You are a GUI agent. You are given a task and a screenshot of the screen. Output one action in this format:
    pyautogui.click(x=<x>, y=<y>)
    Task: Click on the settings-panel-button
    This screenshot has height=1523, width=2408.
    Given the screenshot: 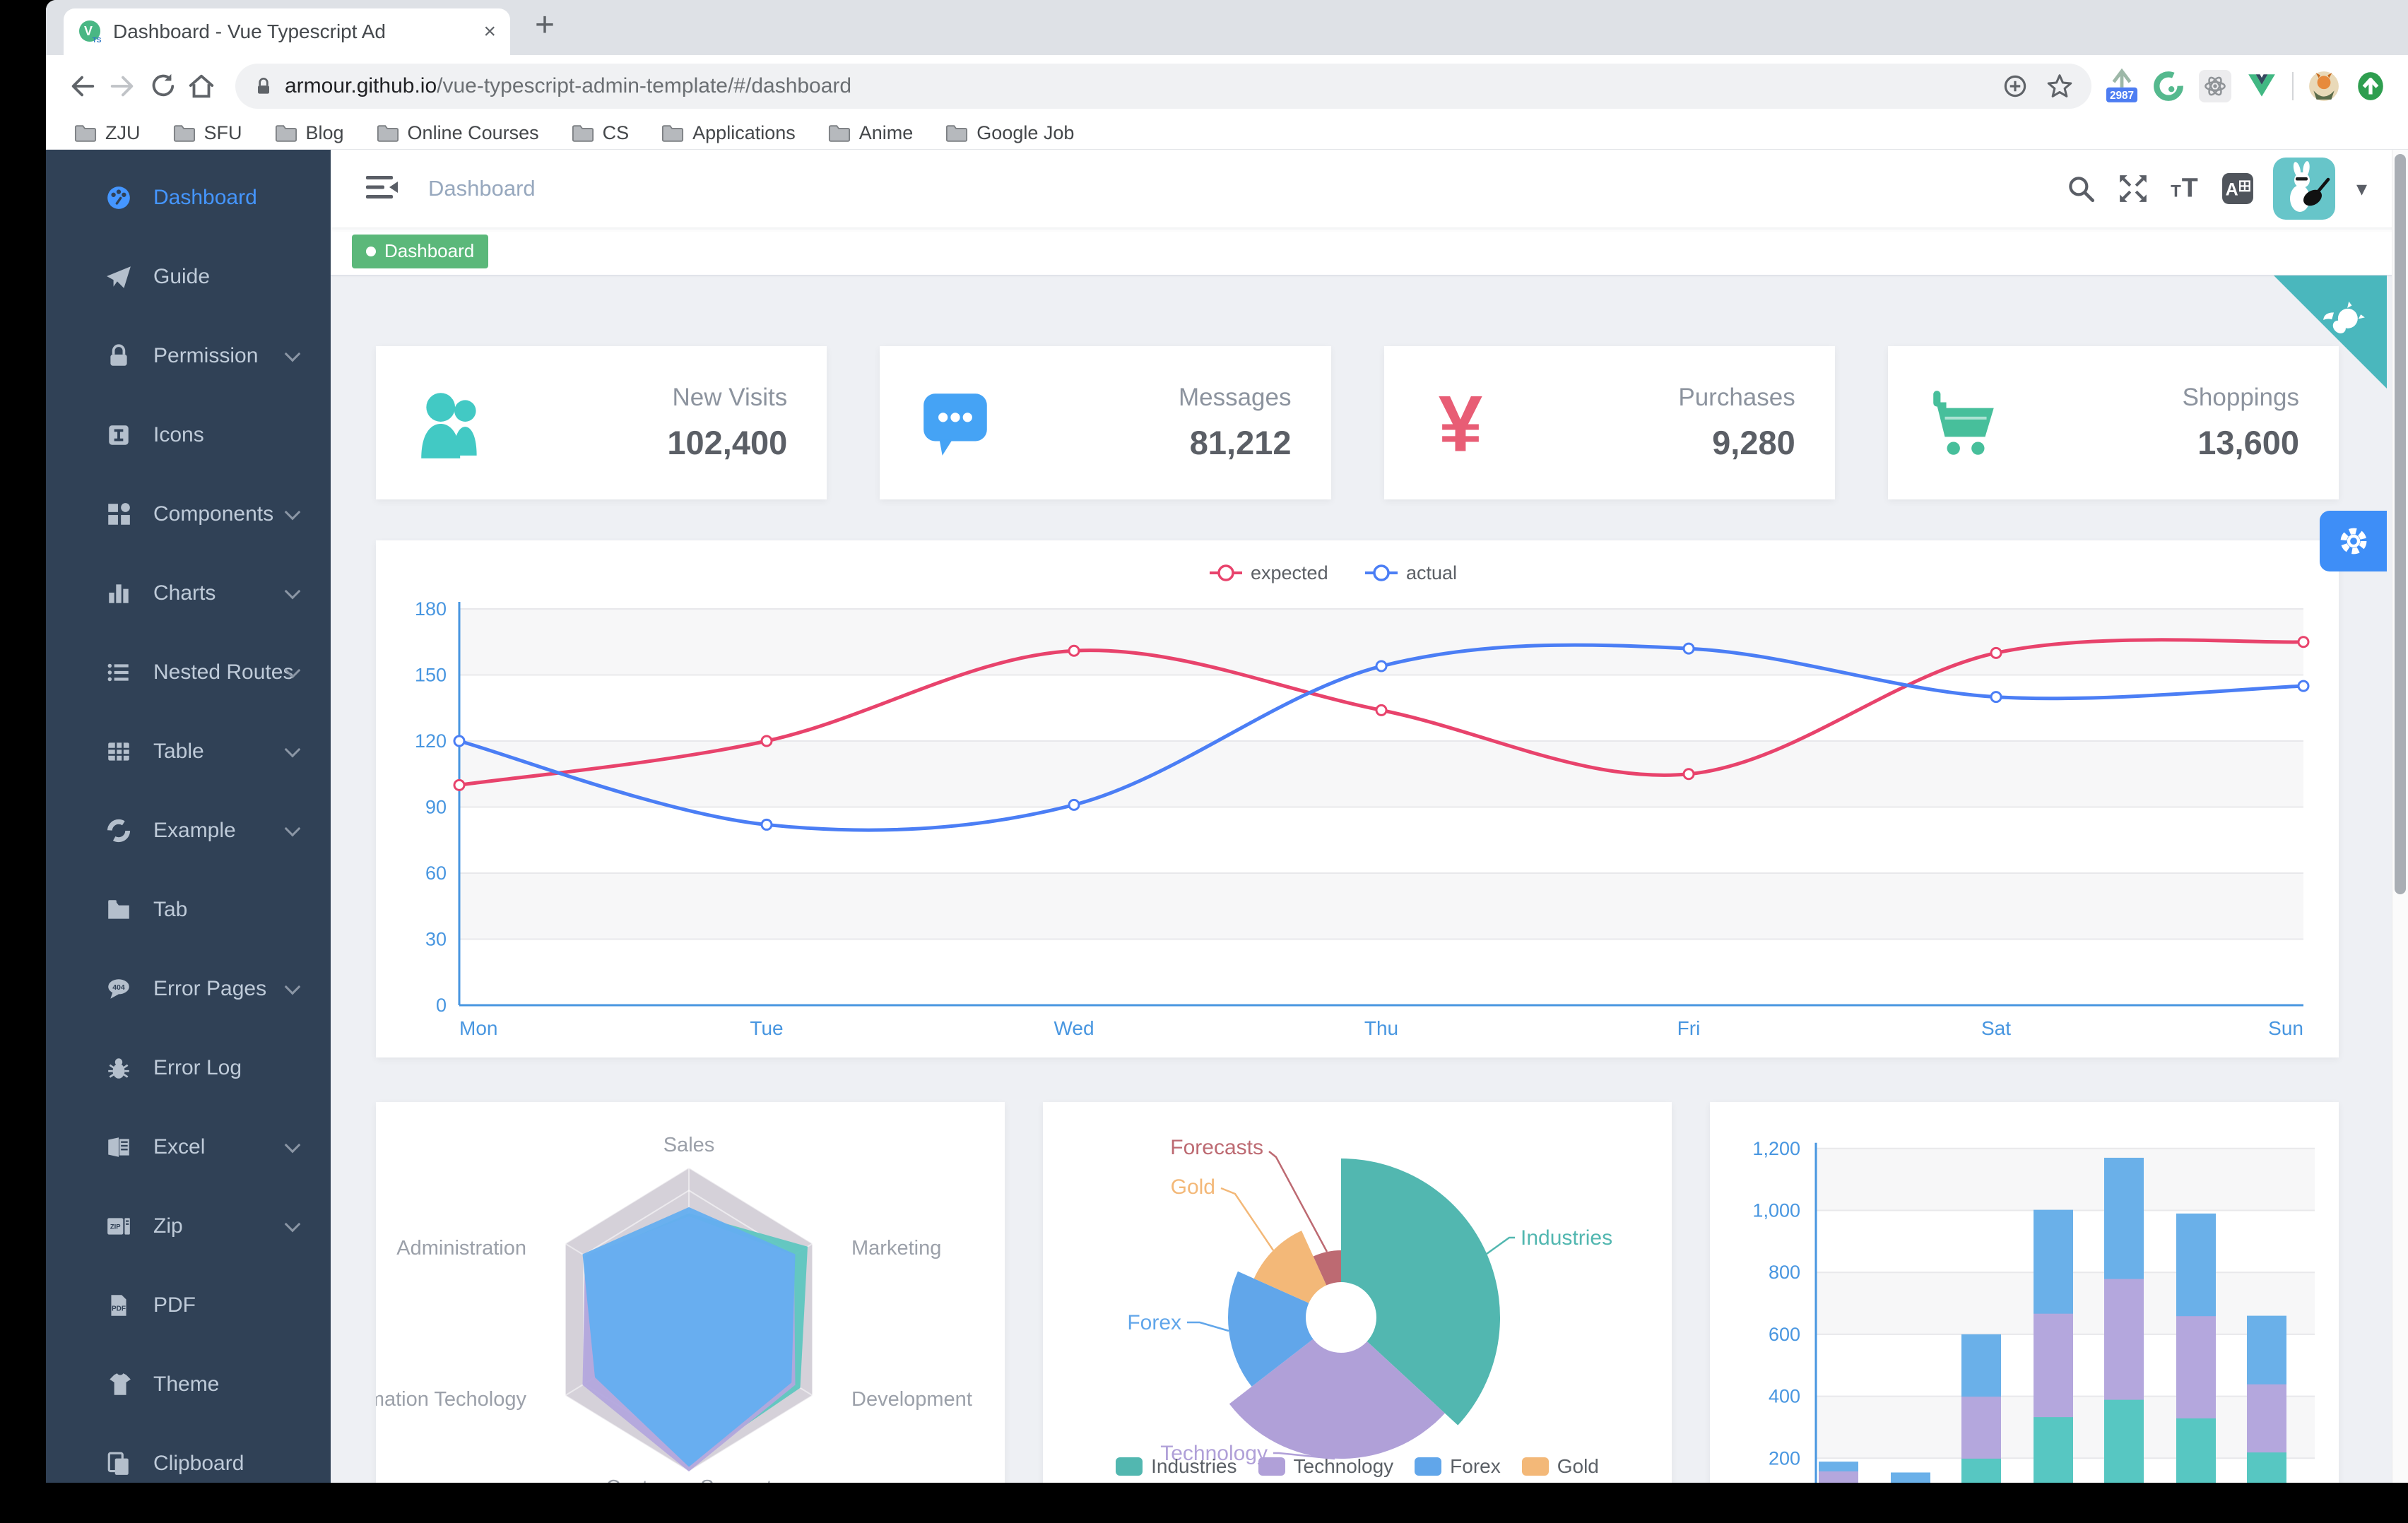 What is the action you would take?
    pyautogui.click(x=2353, y=541)
    